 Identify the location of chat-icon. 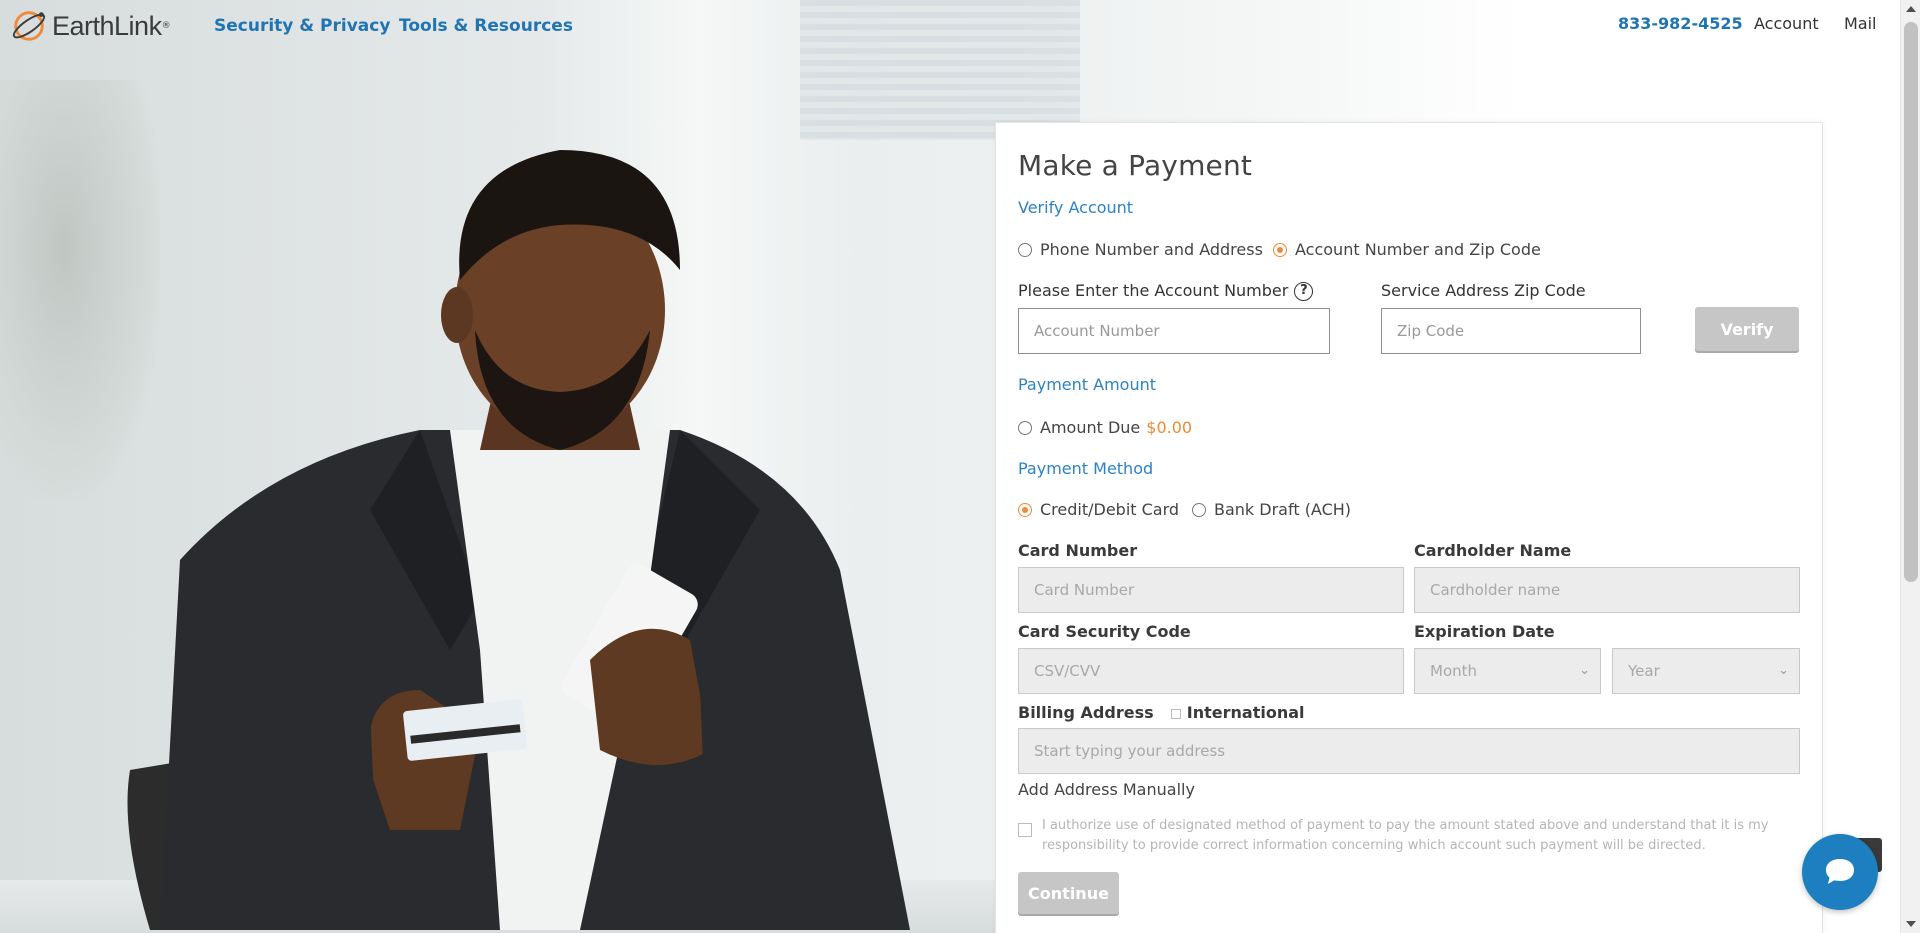
(1840, 871).